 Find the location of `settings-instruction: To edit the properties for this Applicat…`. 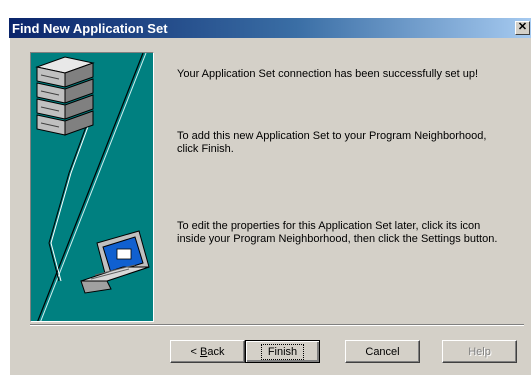

settings-instruction: To edit the properties for this Applicat… is located at coordinates (337, 232).